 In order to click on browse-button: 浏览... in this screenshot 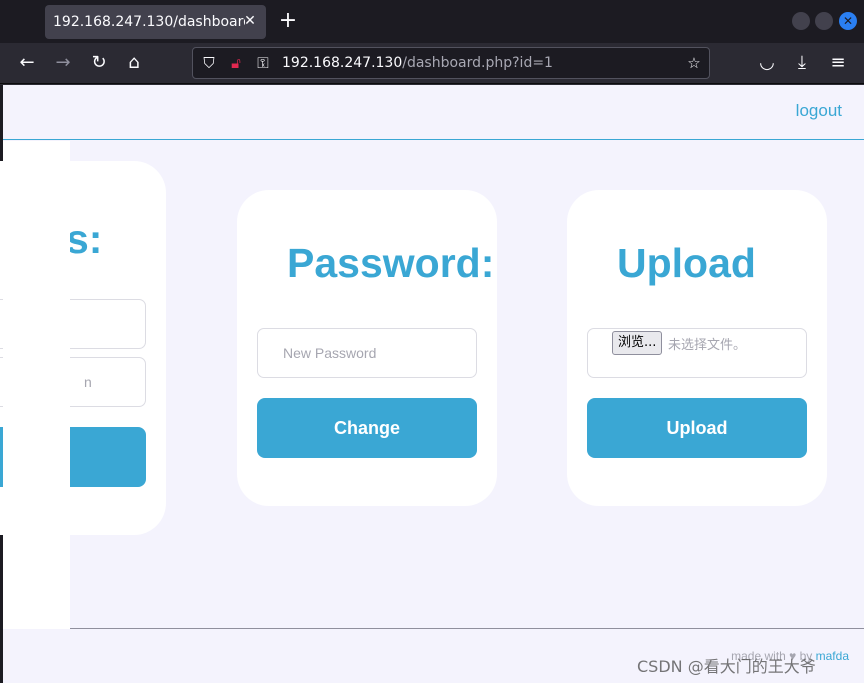, I will do `click(637, 343)`.